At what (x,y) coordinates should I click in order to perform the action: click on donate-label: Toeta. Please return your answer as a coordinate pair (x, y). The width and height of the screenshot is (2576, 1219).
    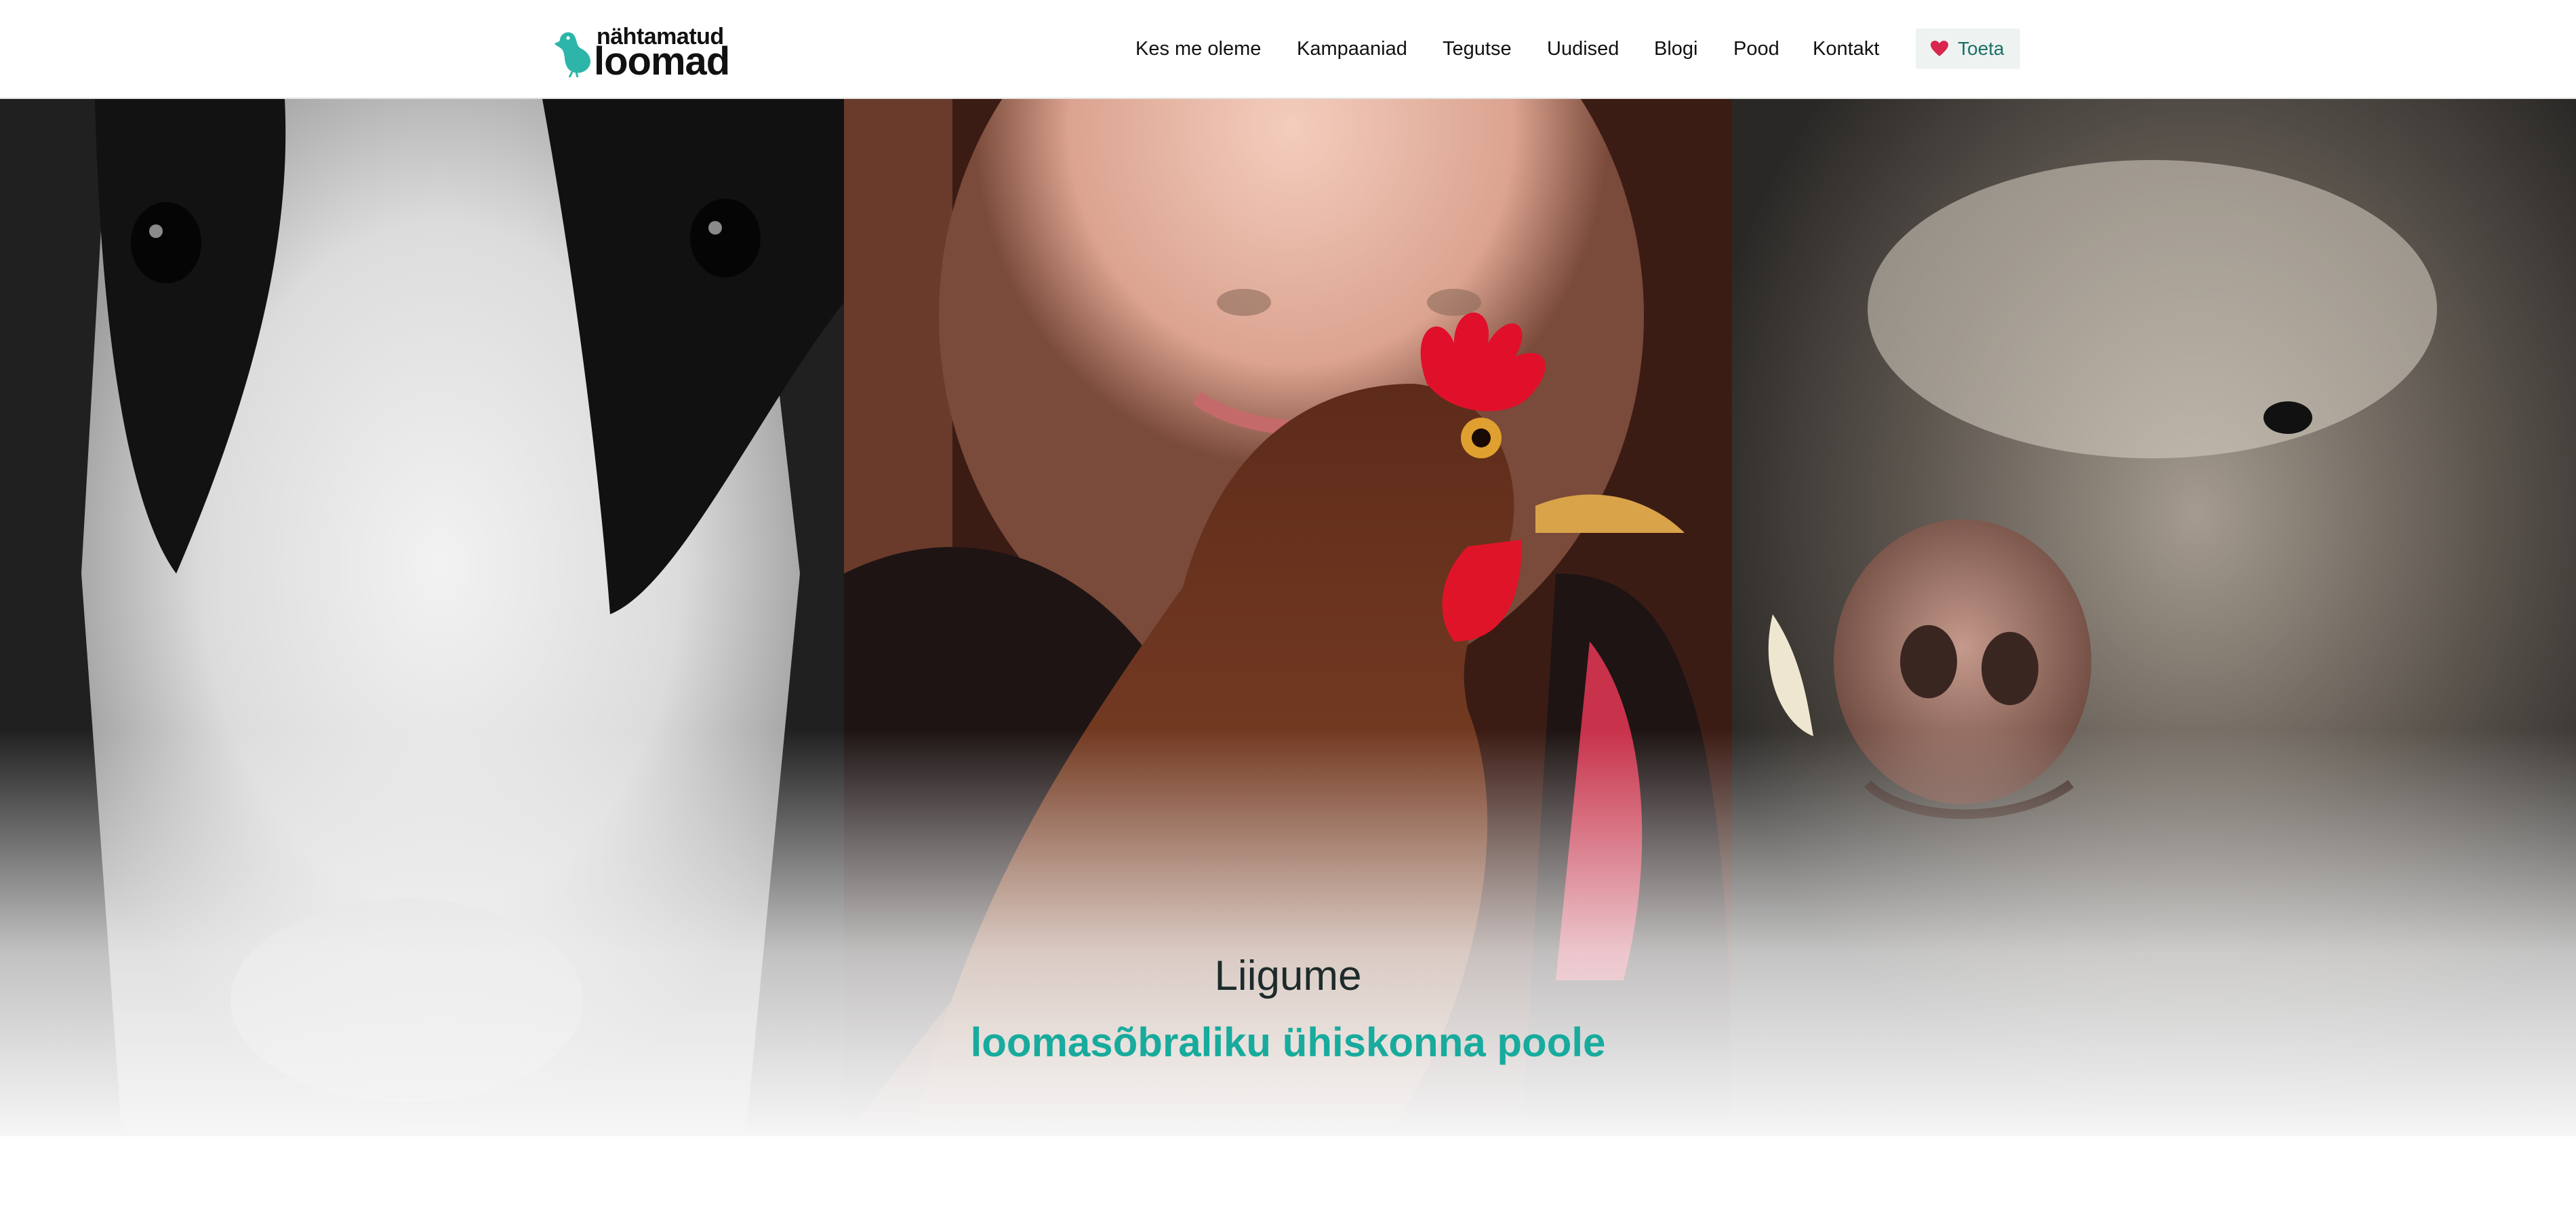
    Looking at the image, I should click on (1981, 49).